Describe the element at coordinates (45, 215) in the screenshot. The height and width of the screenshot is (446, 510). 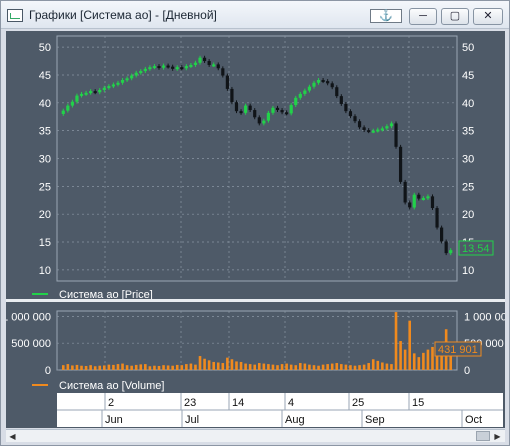
I see `price-y-tick-left: 20` at that location.